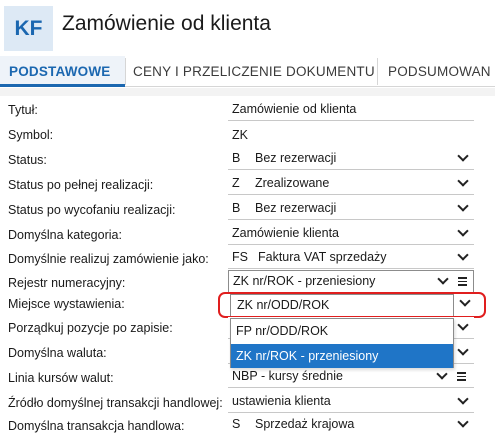 This screenshot has height=434, width=495. I want to click on field-label: Status:, so click(27, 160).